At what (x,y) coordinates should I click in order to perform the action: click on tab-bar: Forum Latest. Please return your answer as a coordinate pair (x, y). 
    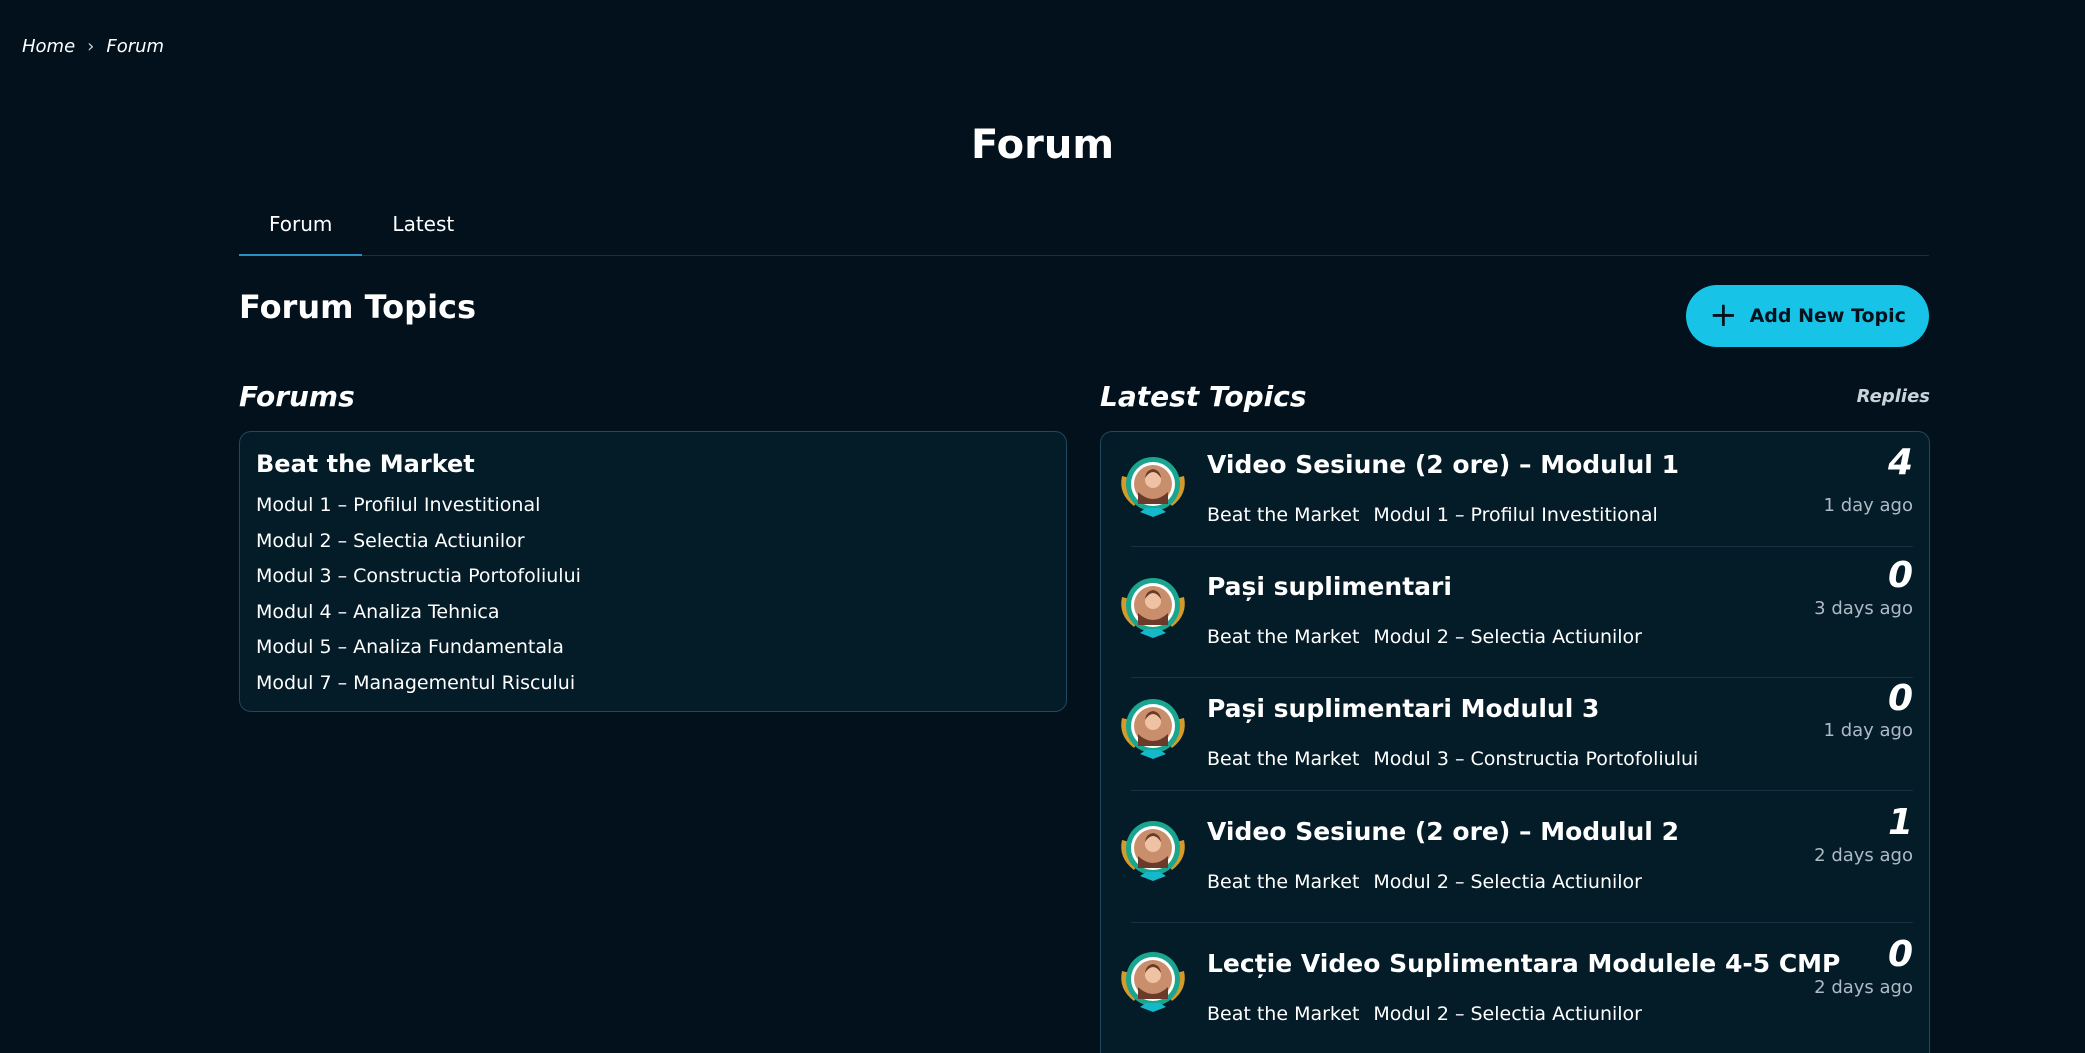
    Looking at the image, I should click on (1084, 228).